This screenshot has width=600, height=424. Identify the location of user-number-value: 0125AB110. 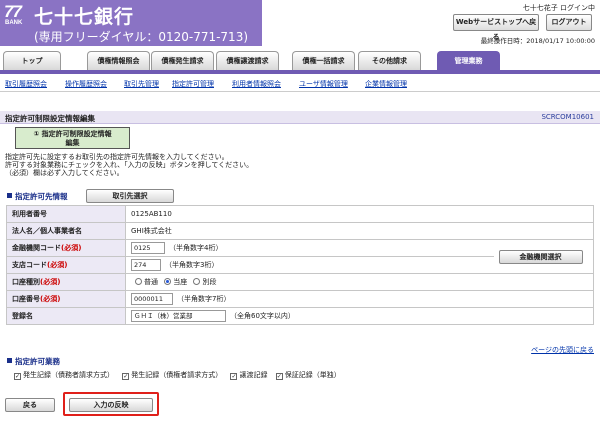
(359, 214).